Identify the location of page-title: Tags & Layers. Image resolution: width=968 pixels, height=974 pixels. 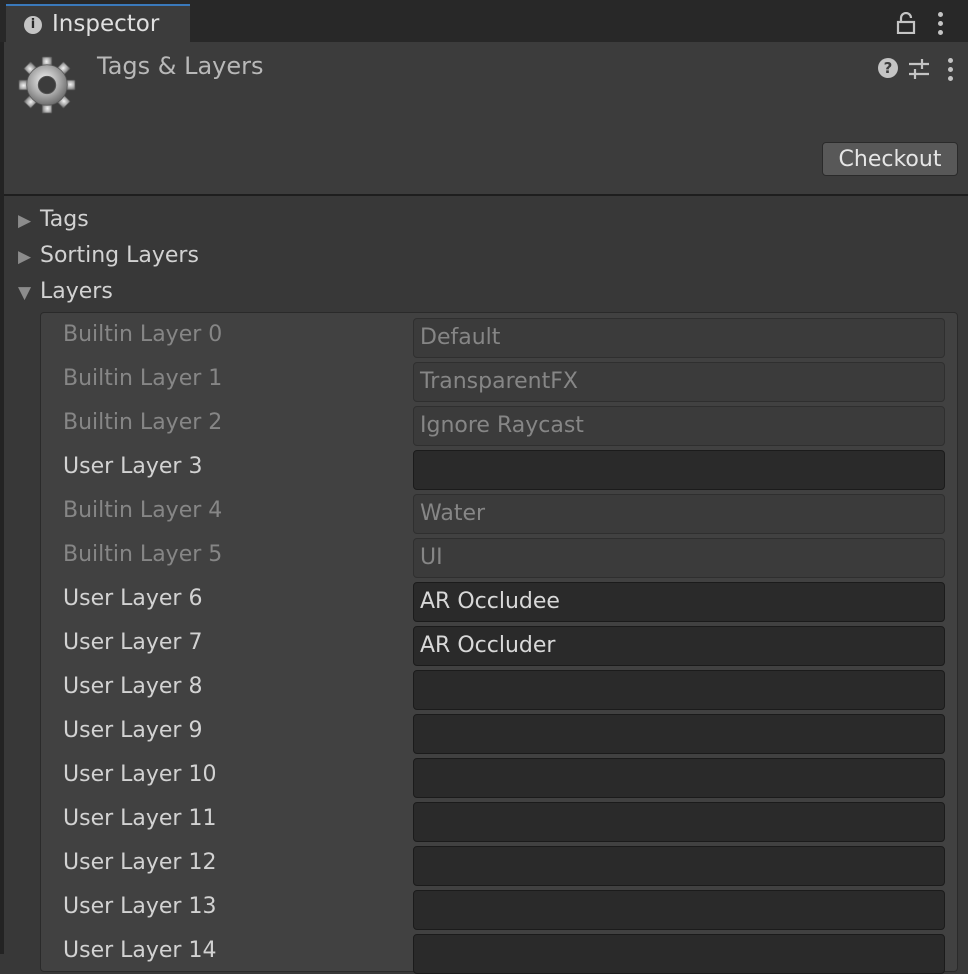
(180, 66).